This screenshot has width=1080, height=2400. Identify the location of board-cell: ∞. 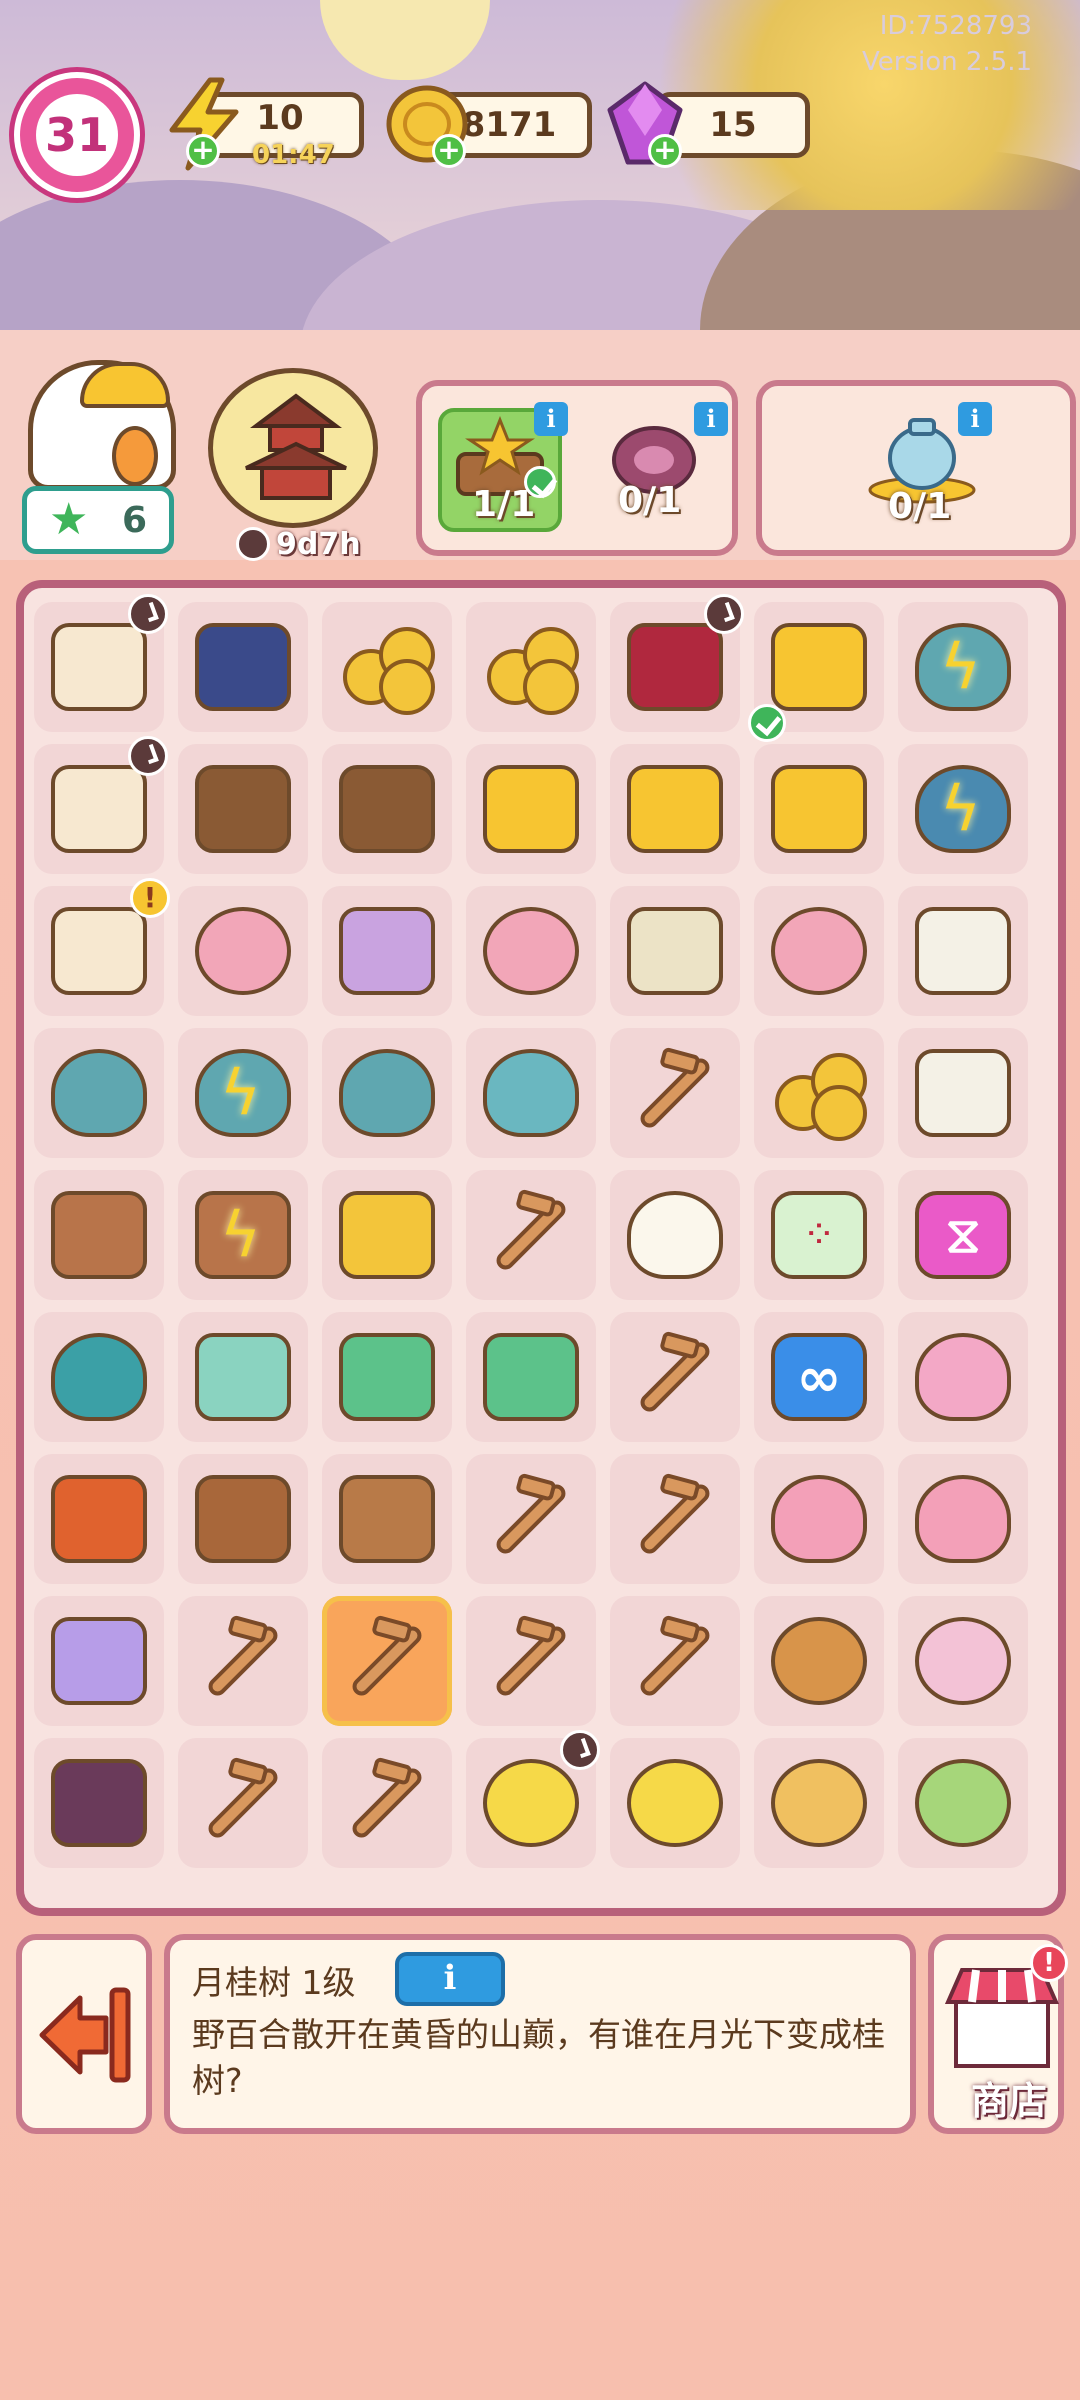
(819, 1377).